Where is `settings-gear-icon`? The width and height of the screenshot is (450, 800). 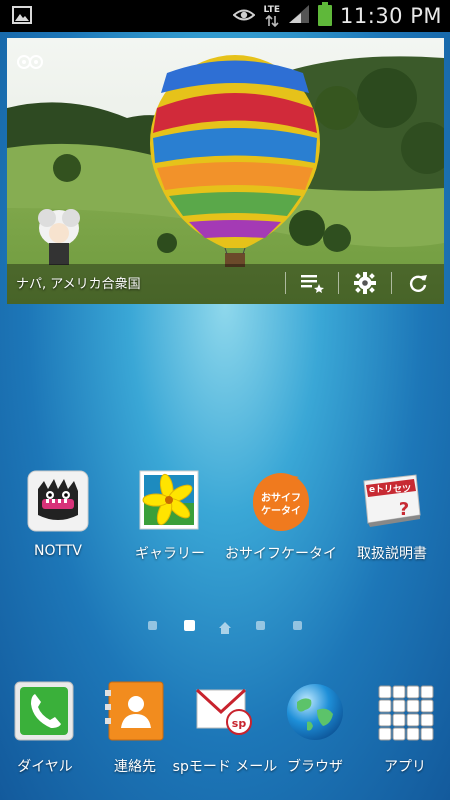 settings-gear-icon is located at coordinates (365, 283).